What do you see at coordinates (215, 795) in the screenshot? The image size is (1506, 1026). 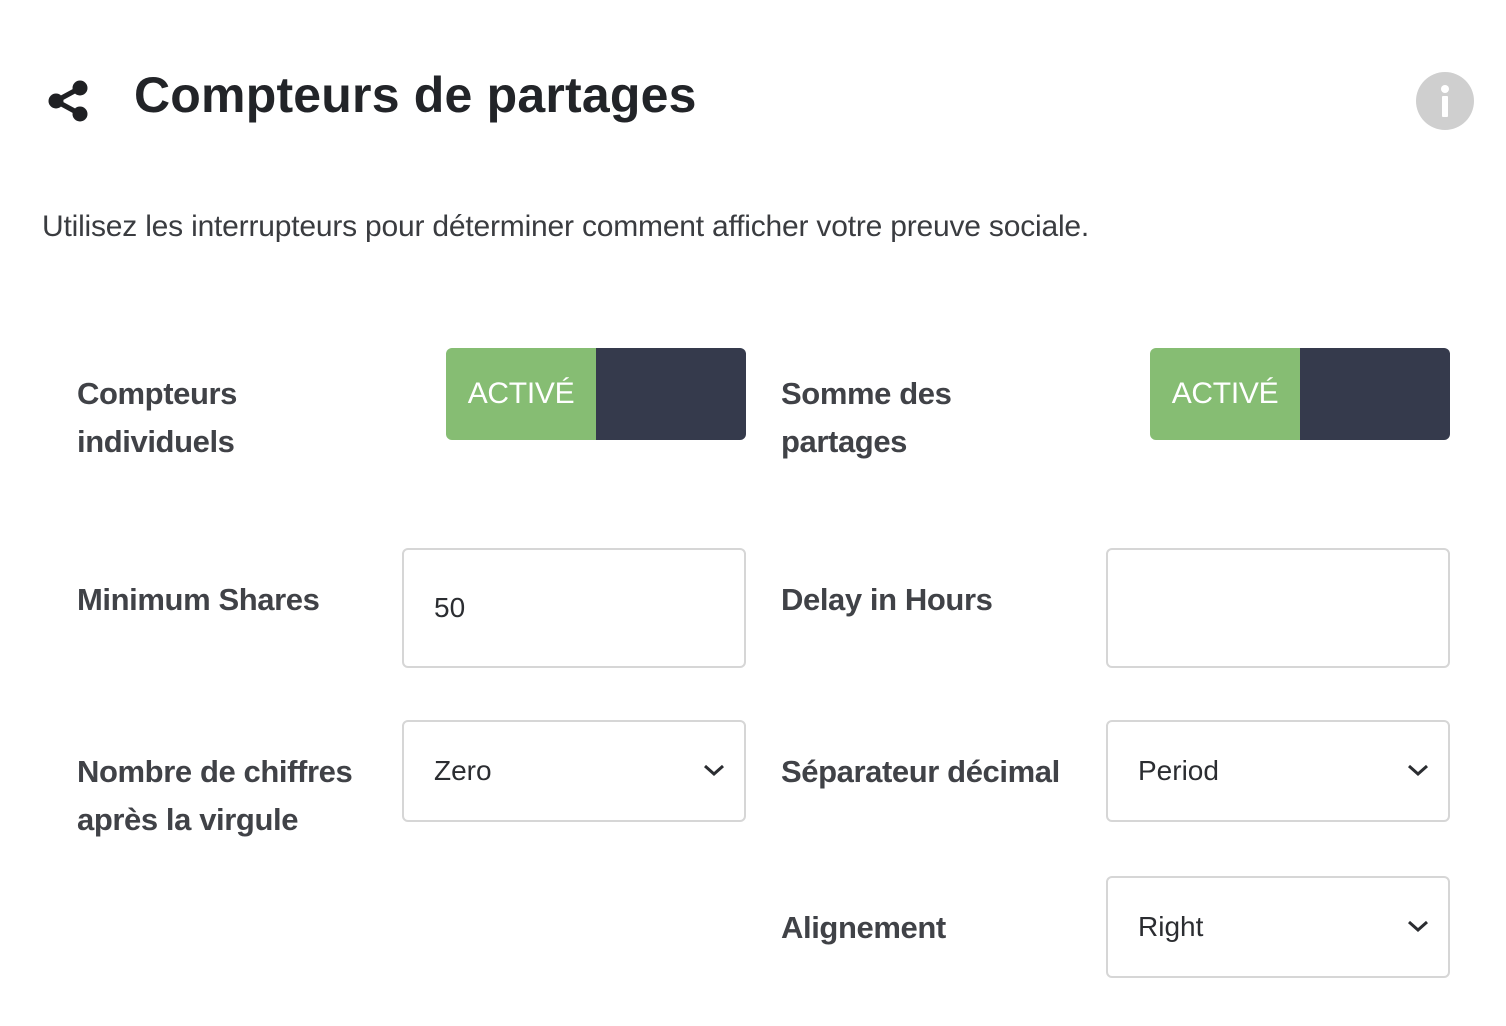 I see `decimals-label: Nombre de chiffres après la virgule` at bounding box center [215, 795].